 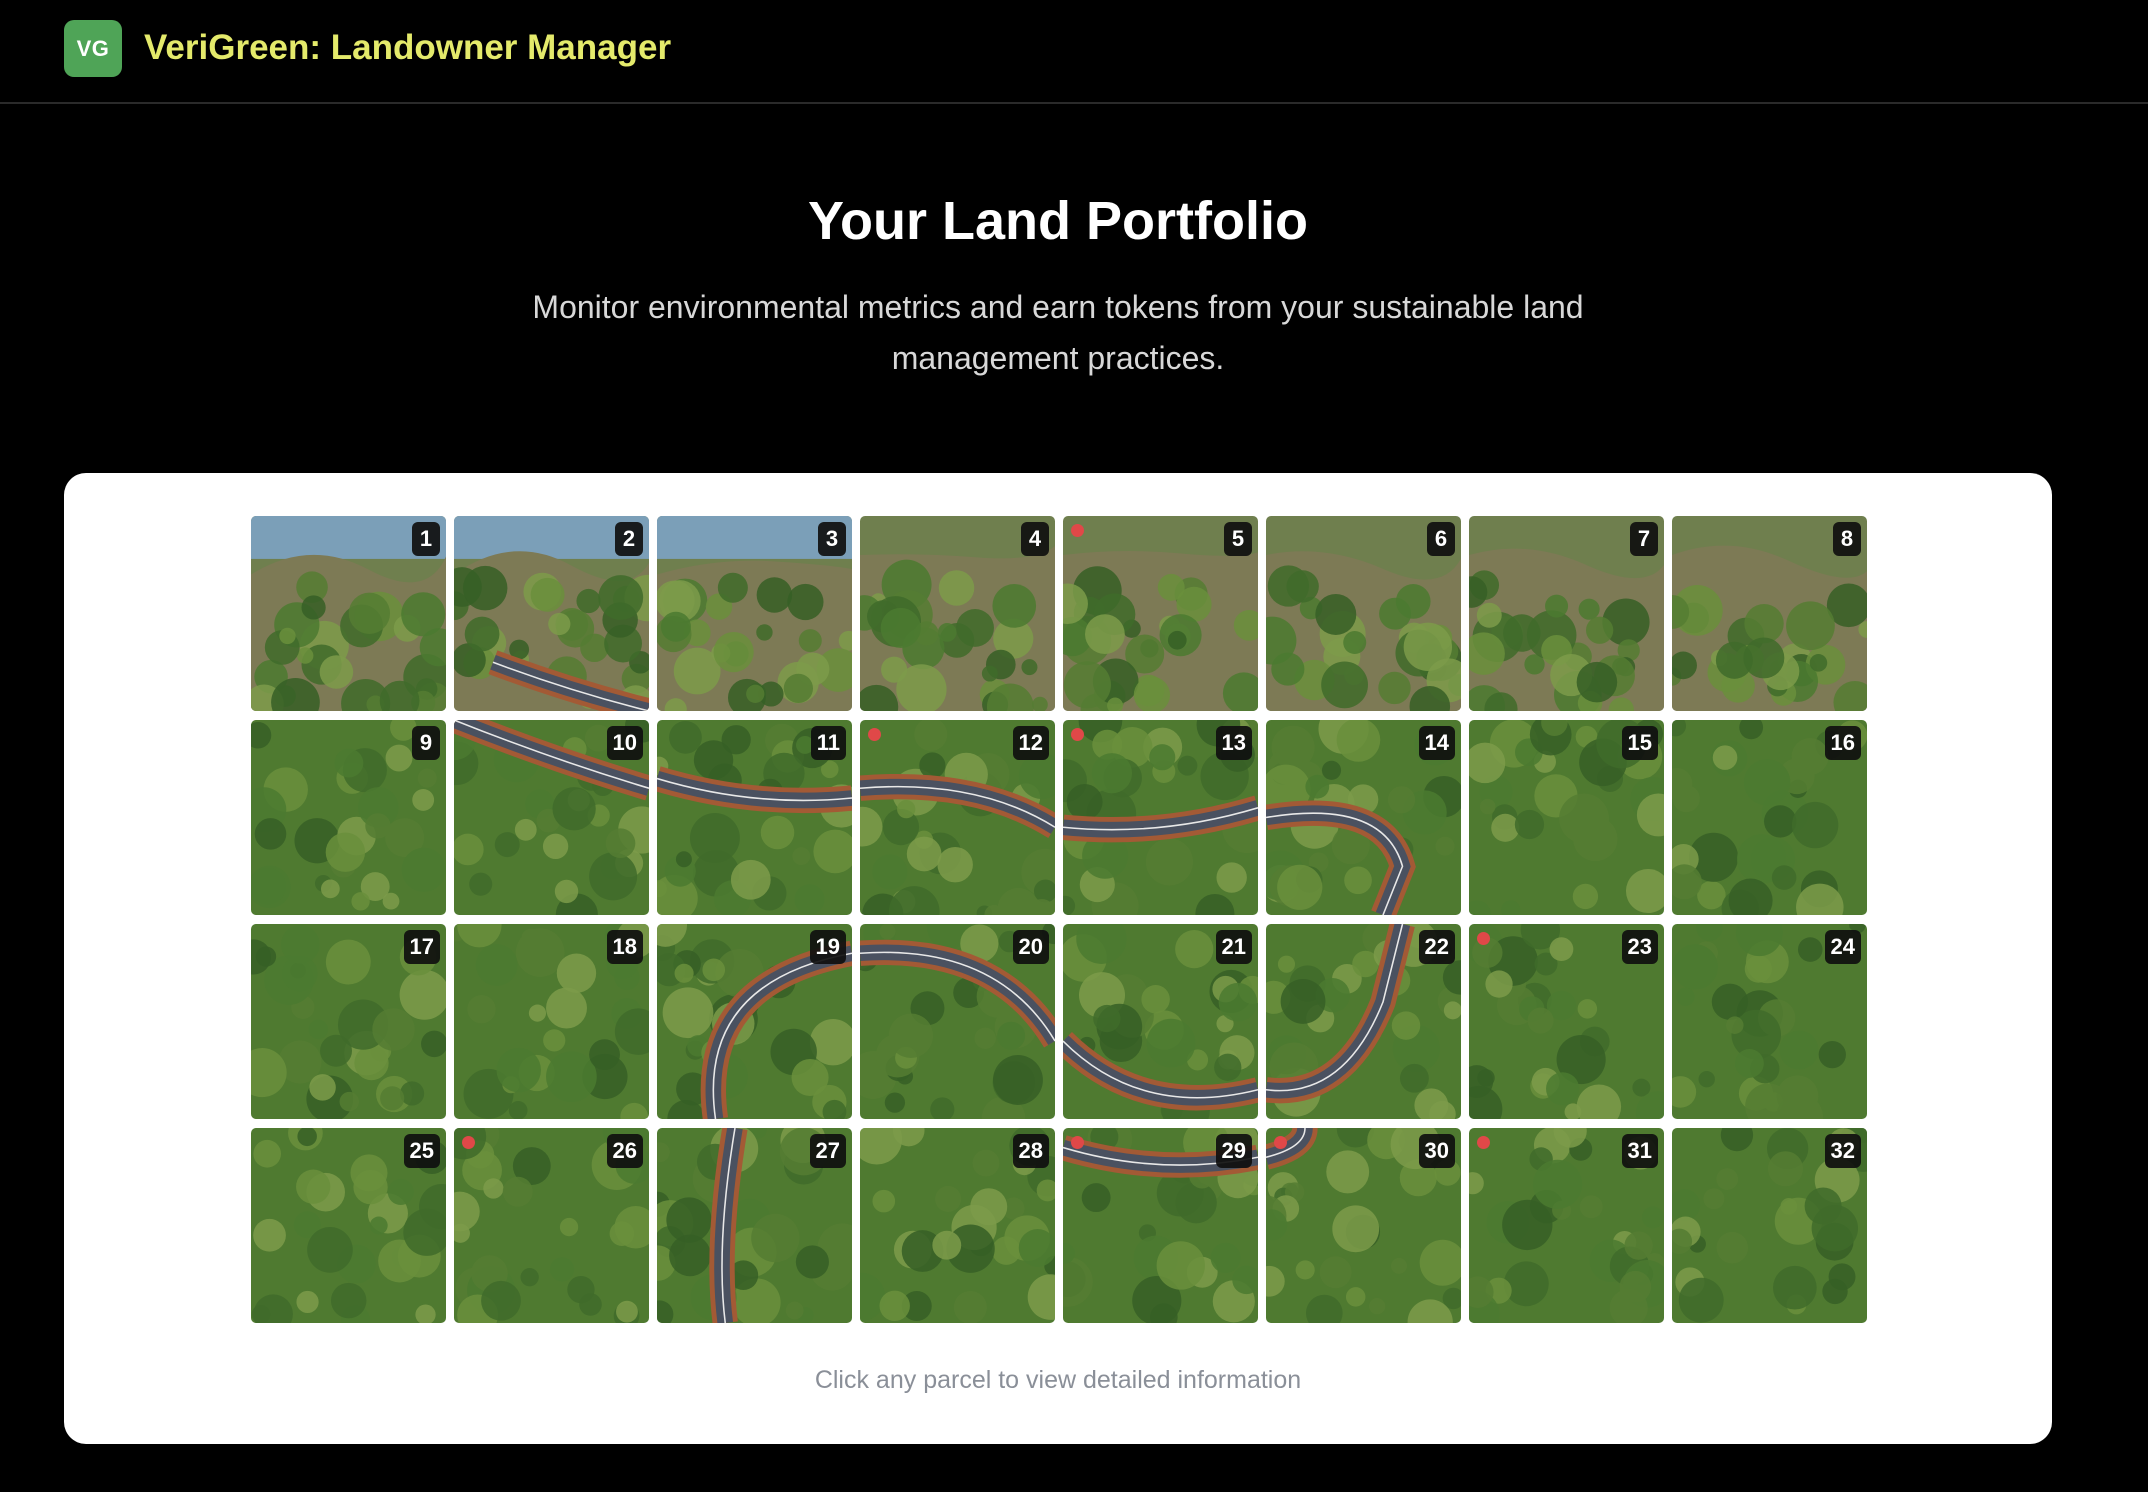 I want to click on parcel-tile: 9, so click(x=348, y=817).